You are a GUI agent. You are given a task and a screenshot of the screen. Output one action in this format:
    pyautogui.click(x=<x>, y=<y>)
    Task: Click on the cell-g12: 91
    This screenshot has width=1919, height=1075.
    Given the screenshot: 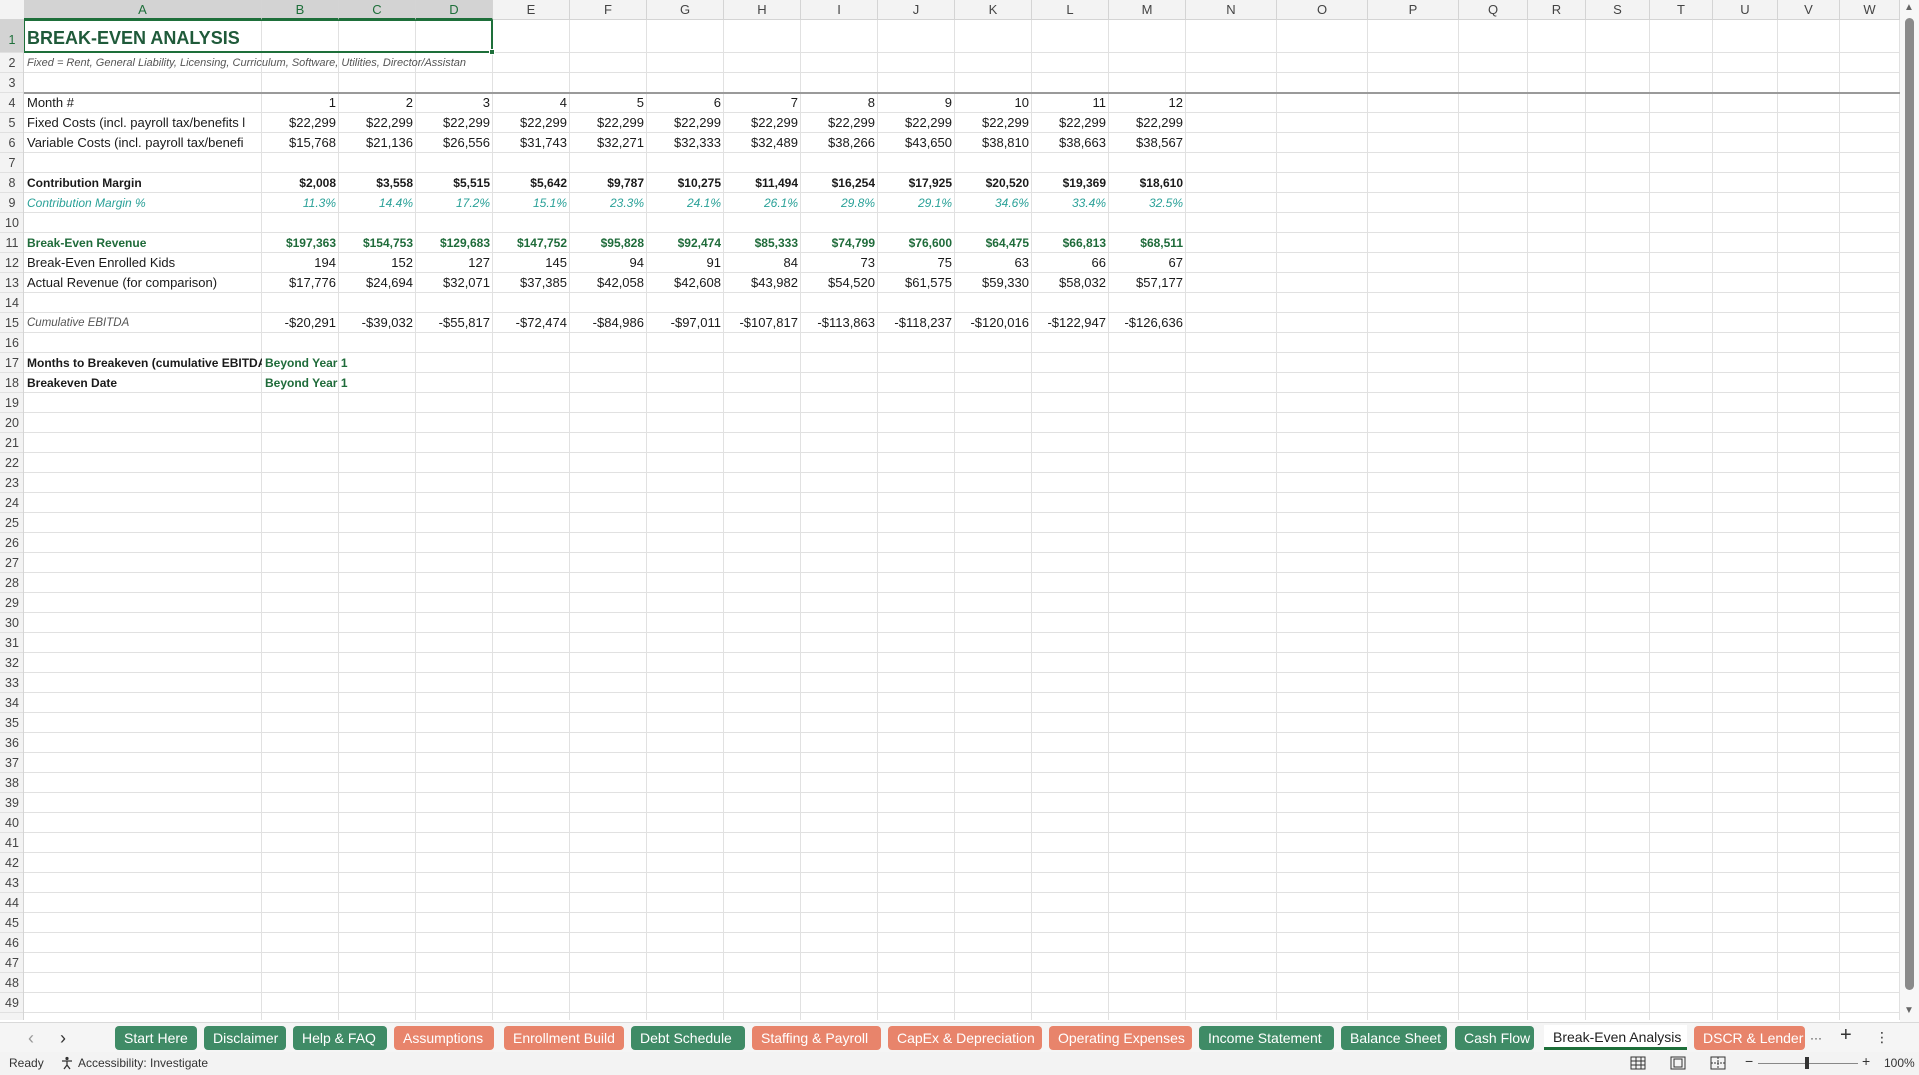 What is the action you would take?
    pyautogui.click(x=685, y=263)
    